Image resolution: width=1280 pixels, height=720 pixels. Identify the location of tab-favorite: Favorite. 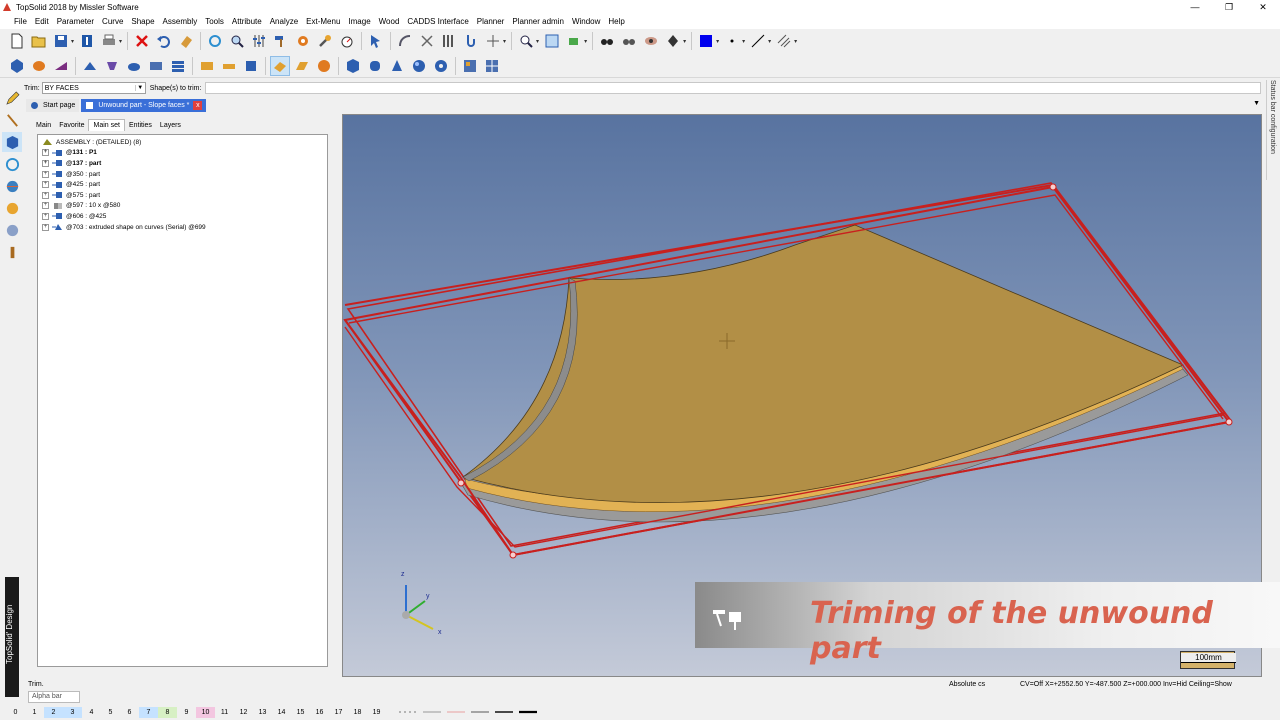
(71, 125).